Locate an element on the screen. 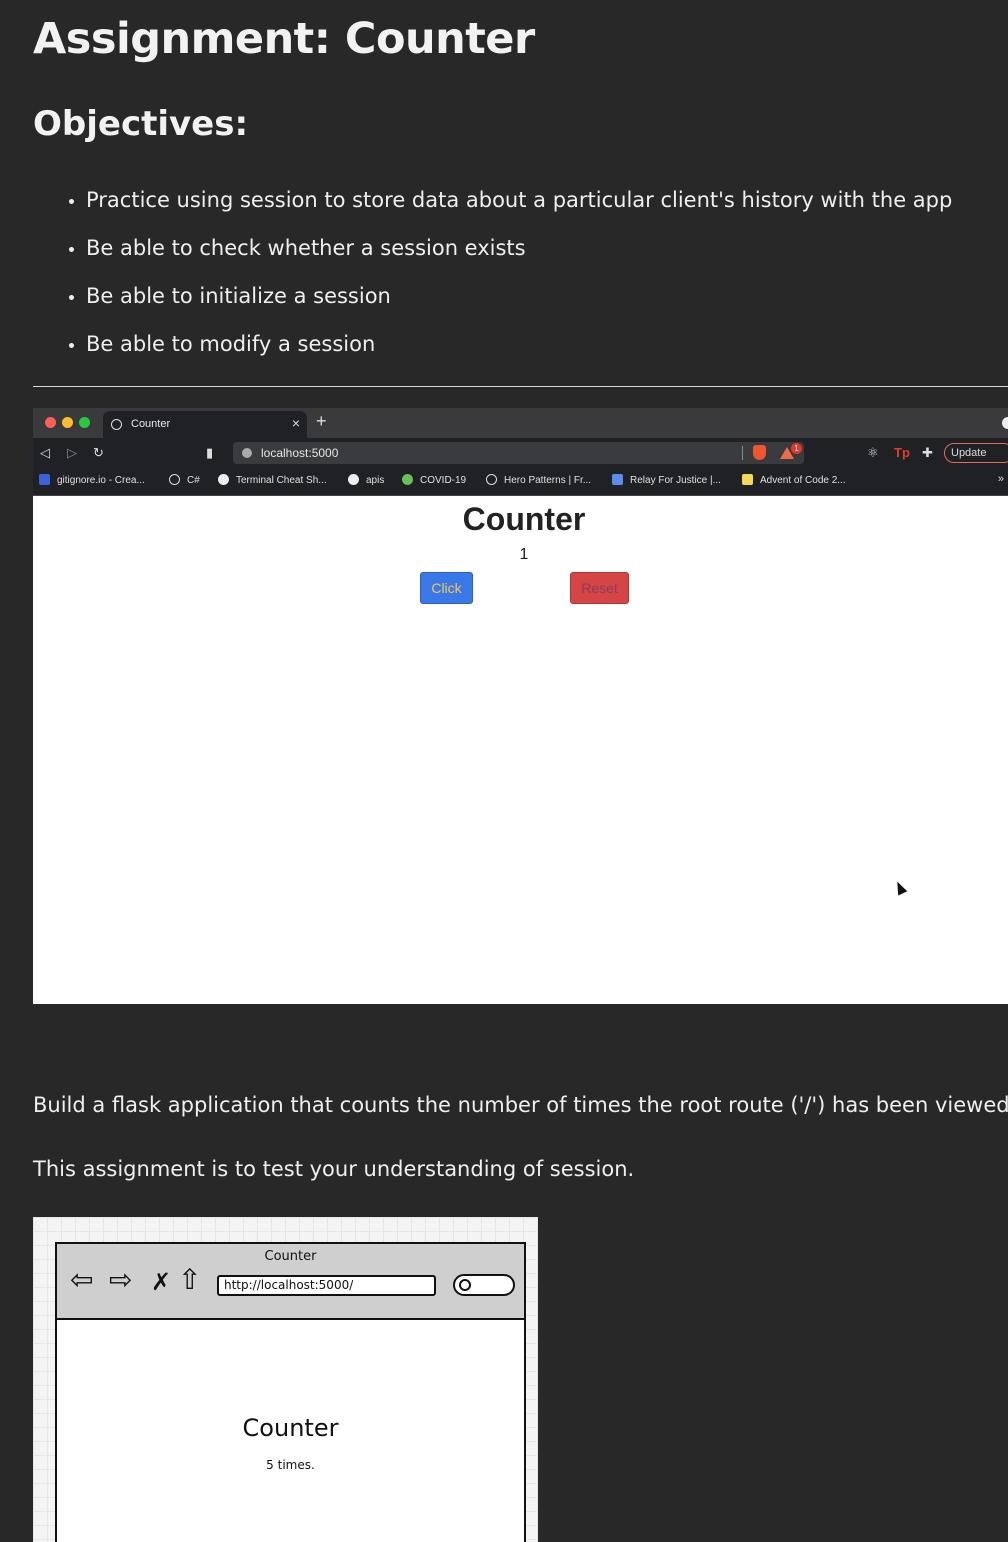 This screenshot has width=1008, height=1542. wireframe-heading: Counter is located at coordinates (290, 1428).